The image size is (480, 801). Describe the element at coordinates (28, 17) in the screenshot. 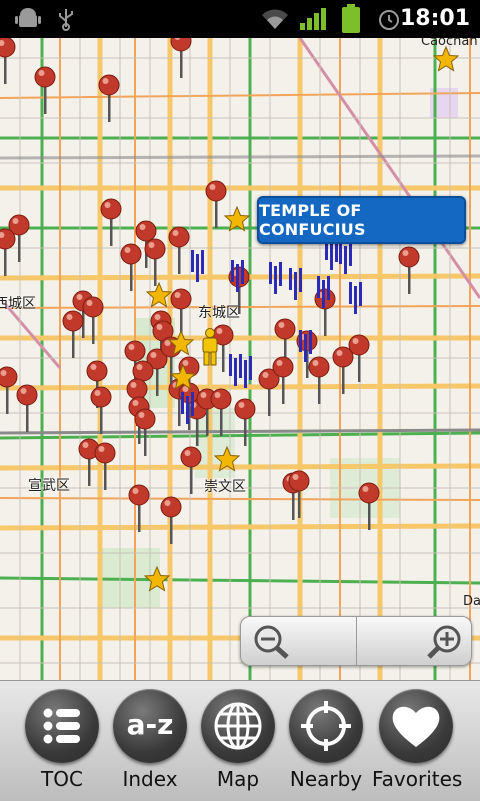

I see `android-debug-icon` at that location.